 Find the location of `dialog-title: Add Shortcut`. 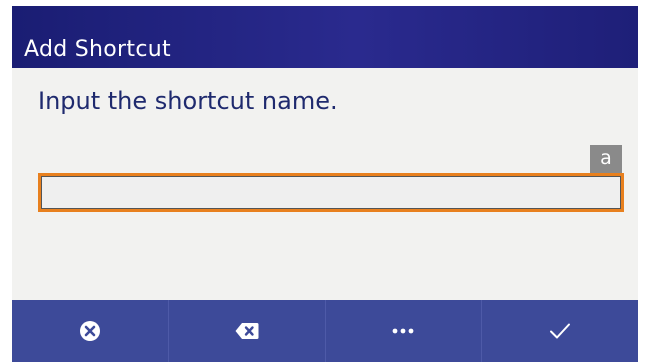

dialog-title: Add Shortcut is located at coordinates (97, 49).